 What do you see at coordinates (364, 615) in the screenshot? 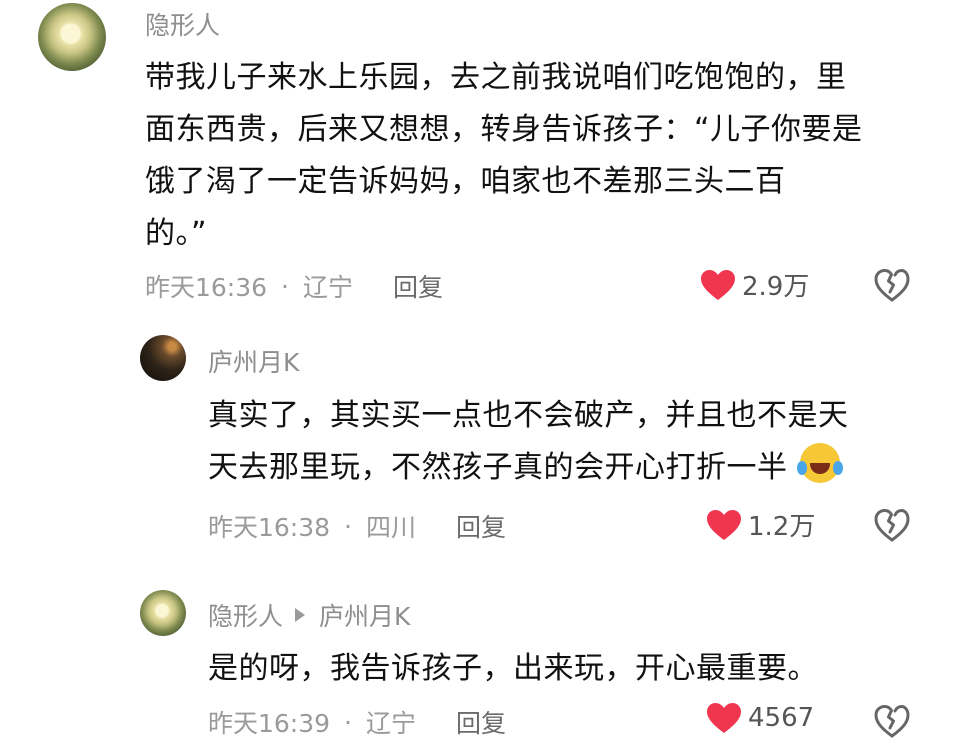
I see `comment-3-reply-to: 庐州月K` at bounding box center [364, 615].